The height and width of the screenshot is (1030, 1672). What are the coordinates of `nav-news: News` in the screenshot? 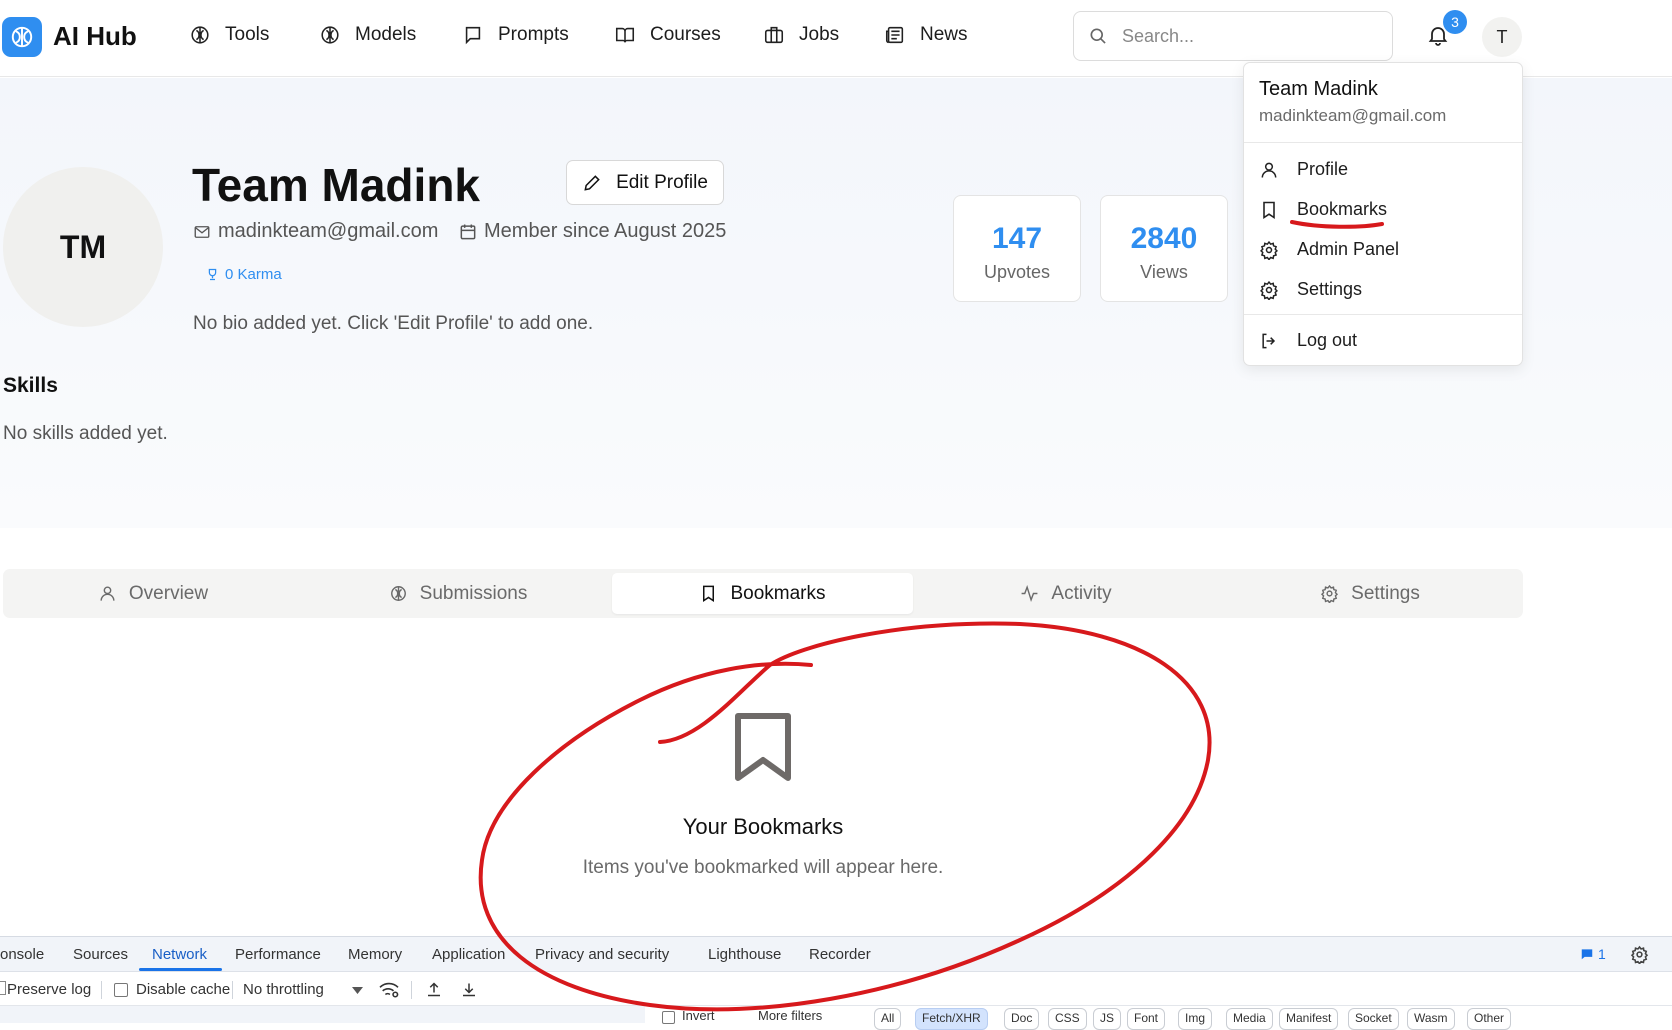 It's located at (926, 35).